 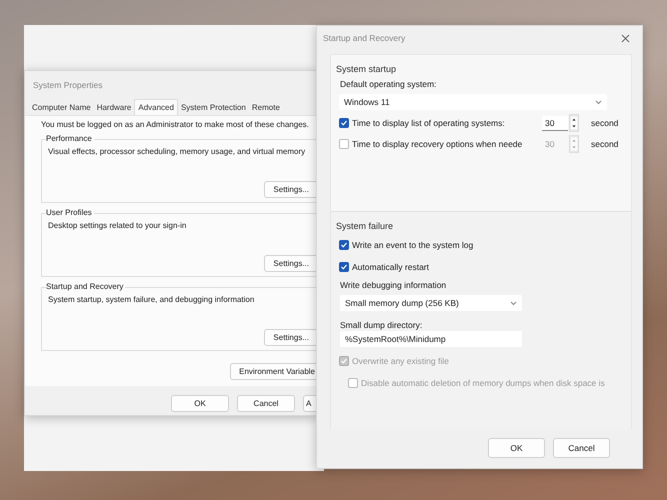 What do you see at coordinates (177, 151) in the screenshot?
I see `group-description: Visual effects, processor scheduling, memory usage, and virtual memory` at bounding box center [177, 151].